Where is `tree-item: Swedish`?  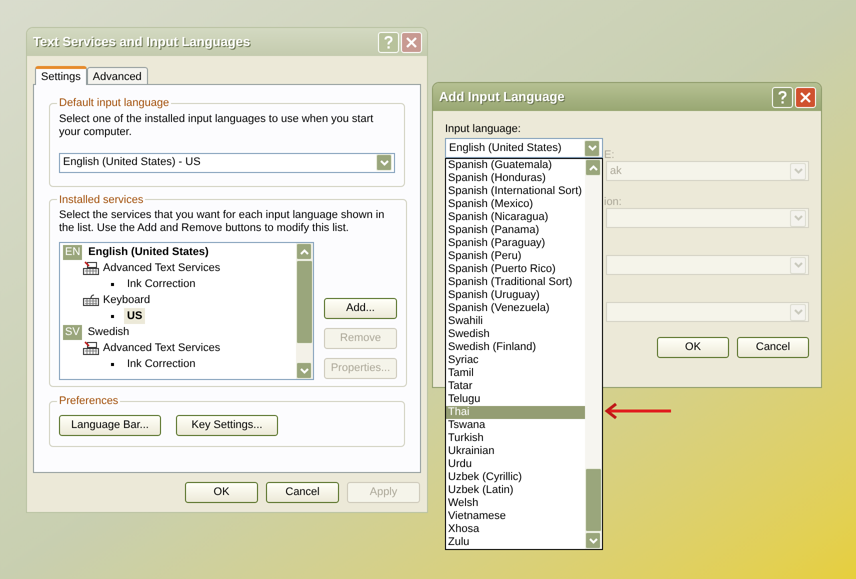
tree-item: Swedish is located at coordinates (109, 332).